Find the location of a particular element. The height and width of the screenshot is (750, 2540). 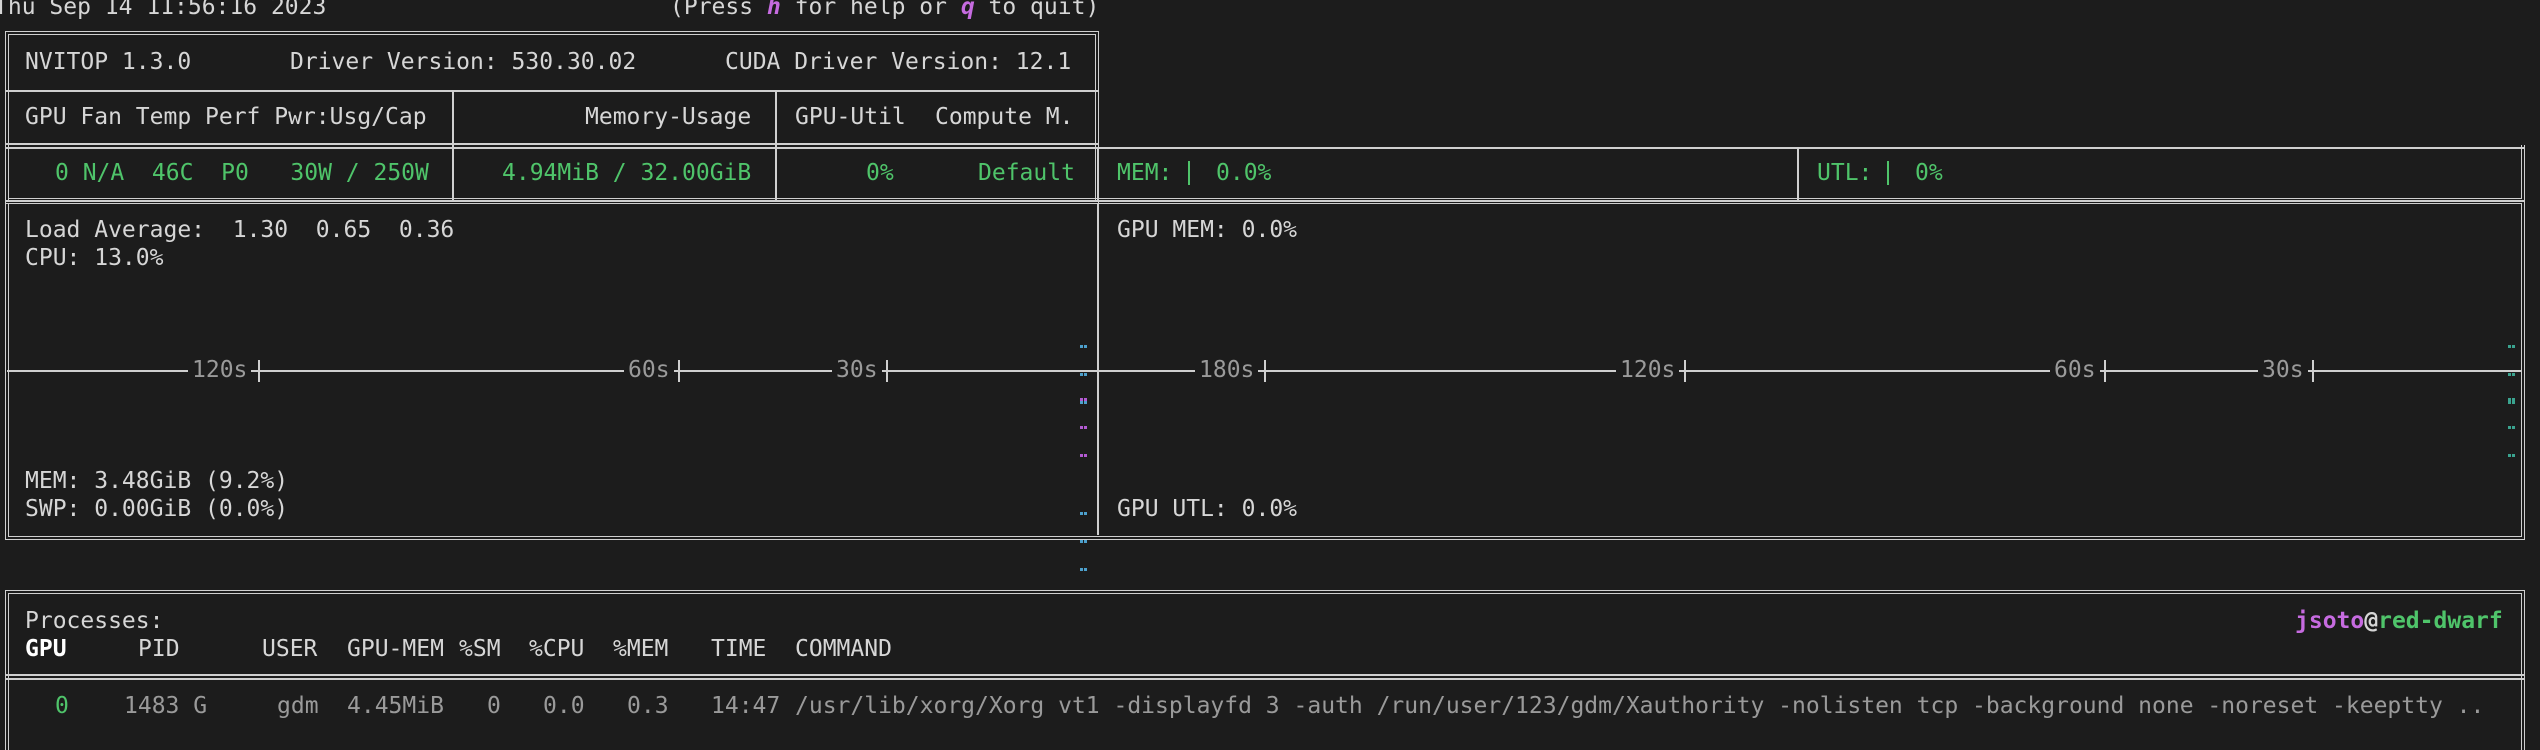

help-hint: (Press h for help or q to quit) is located at coordinates (884, 10).